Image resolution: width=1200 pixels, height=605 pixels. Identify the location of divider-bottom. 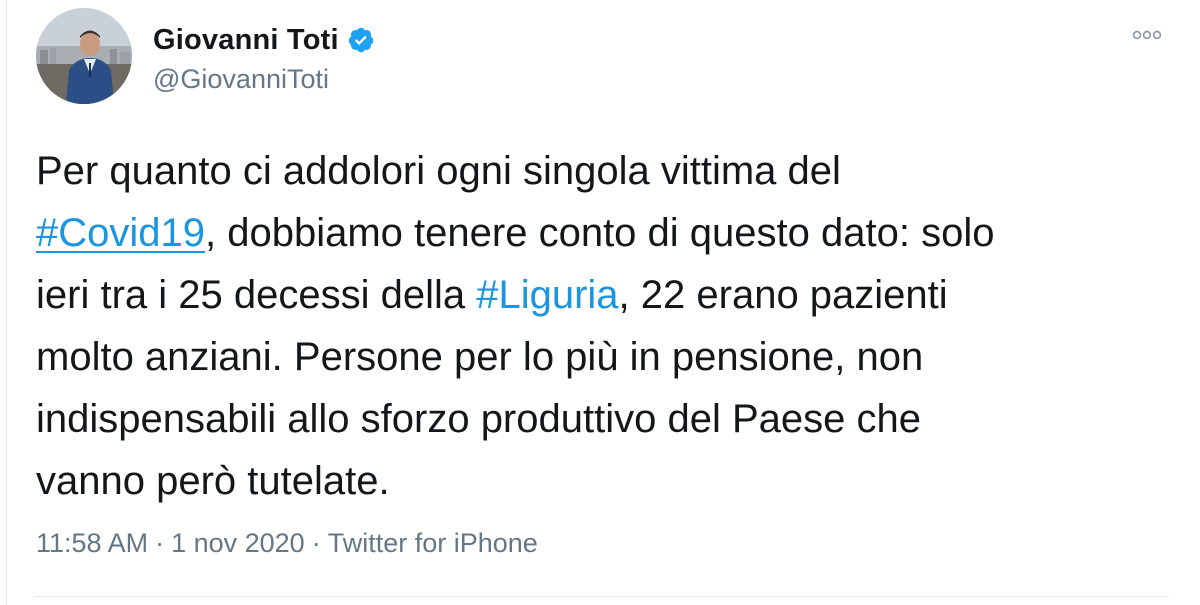
(601, 596).